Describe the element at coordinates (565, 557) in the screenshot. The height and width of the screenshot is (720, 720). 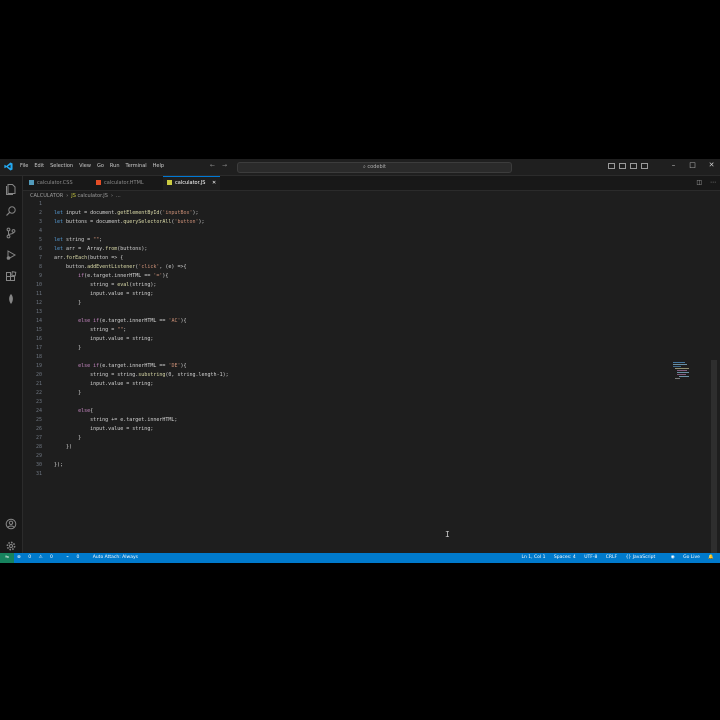
I see `indentation: Spaces: 4` at that location.